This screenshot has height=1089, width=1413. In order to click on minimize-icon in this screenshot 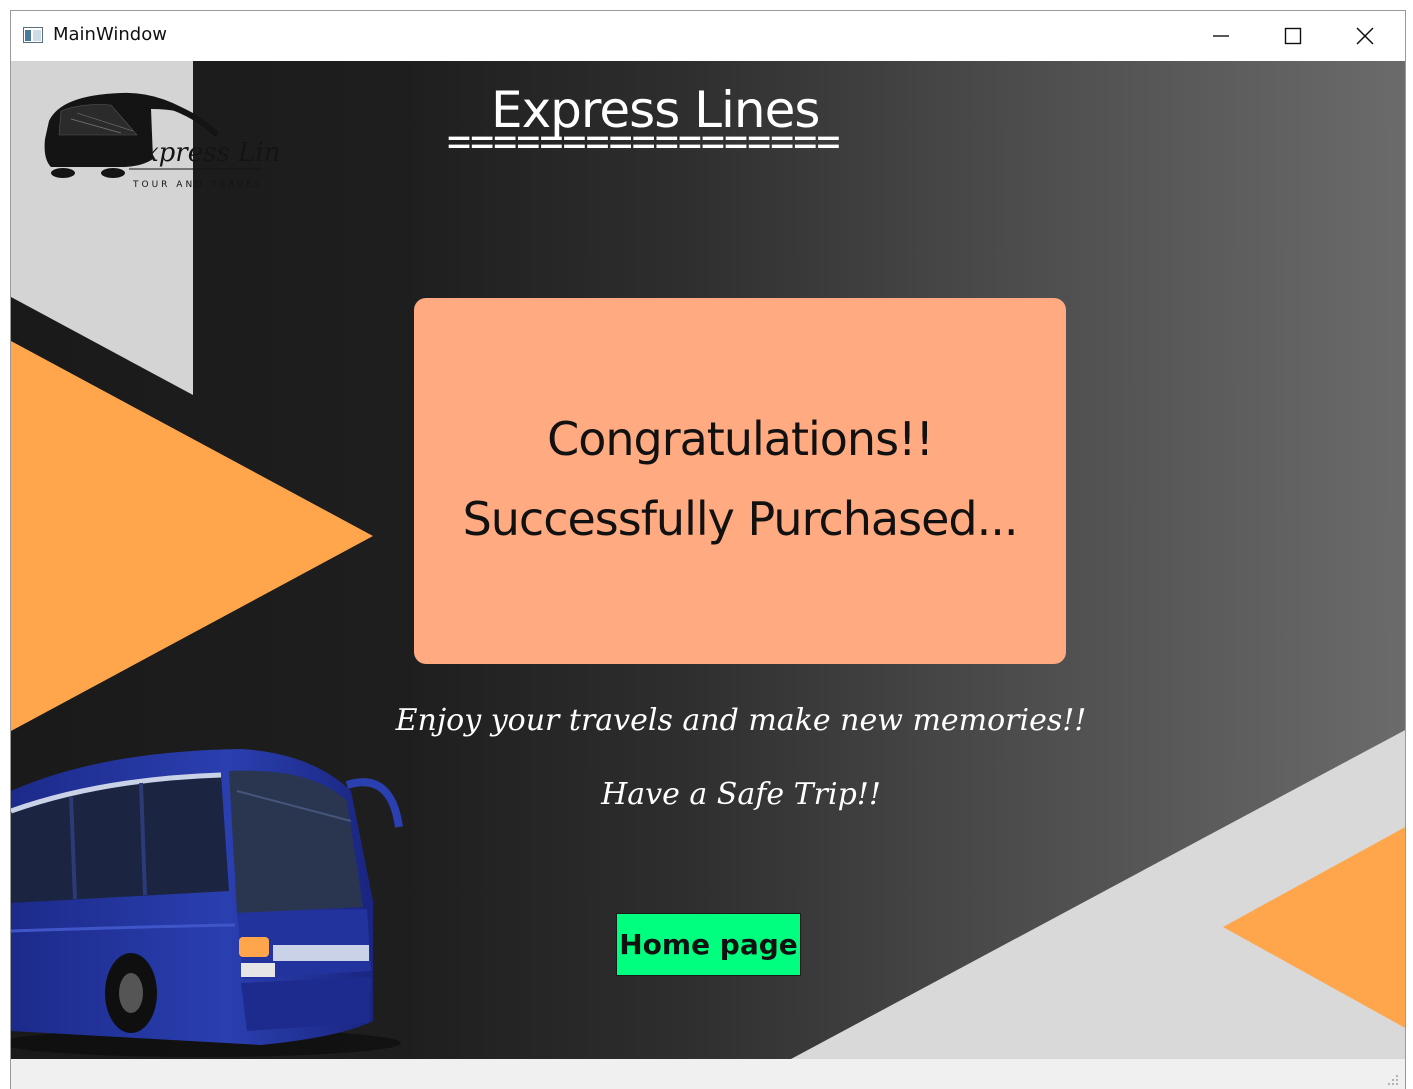, I will do `click(1221, 36)`.